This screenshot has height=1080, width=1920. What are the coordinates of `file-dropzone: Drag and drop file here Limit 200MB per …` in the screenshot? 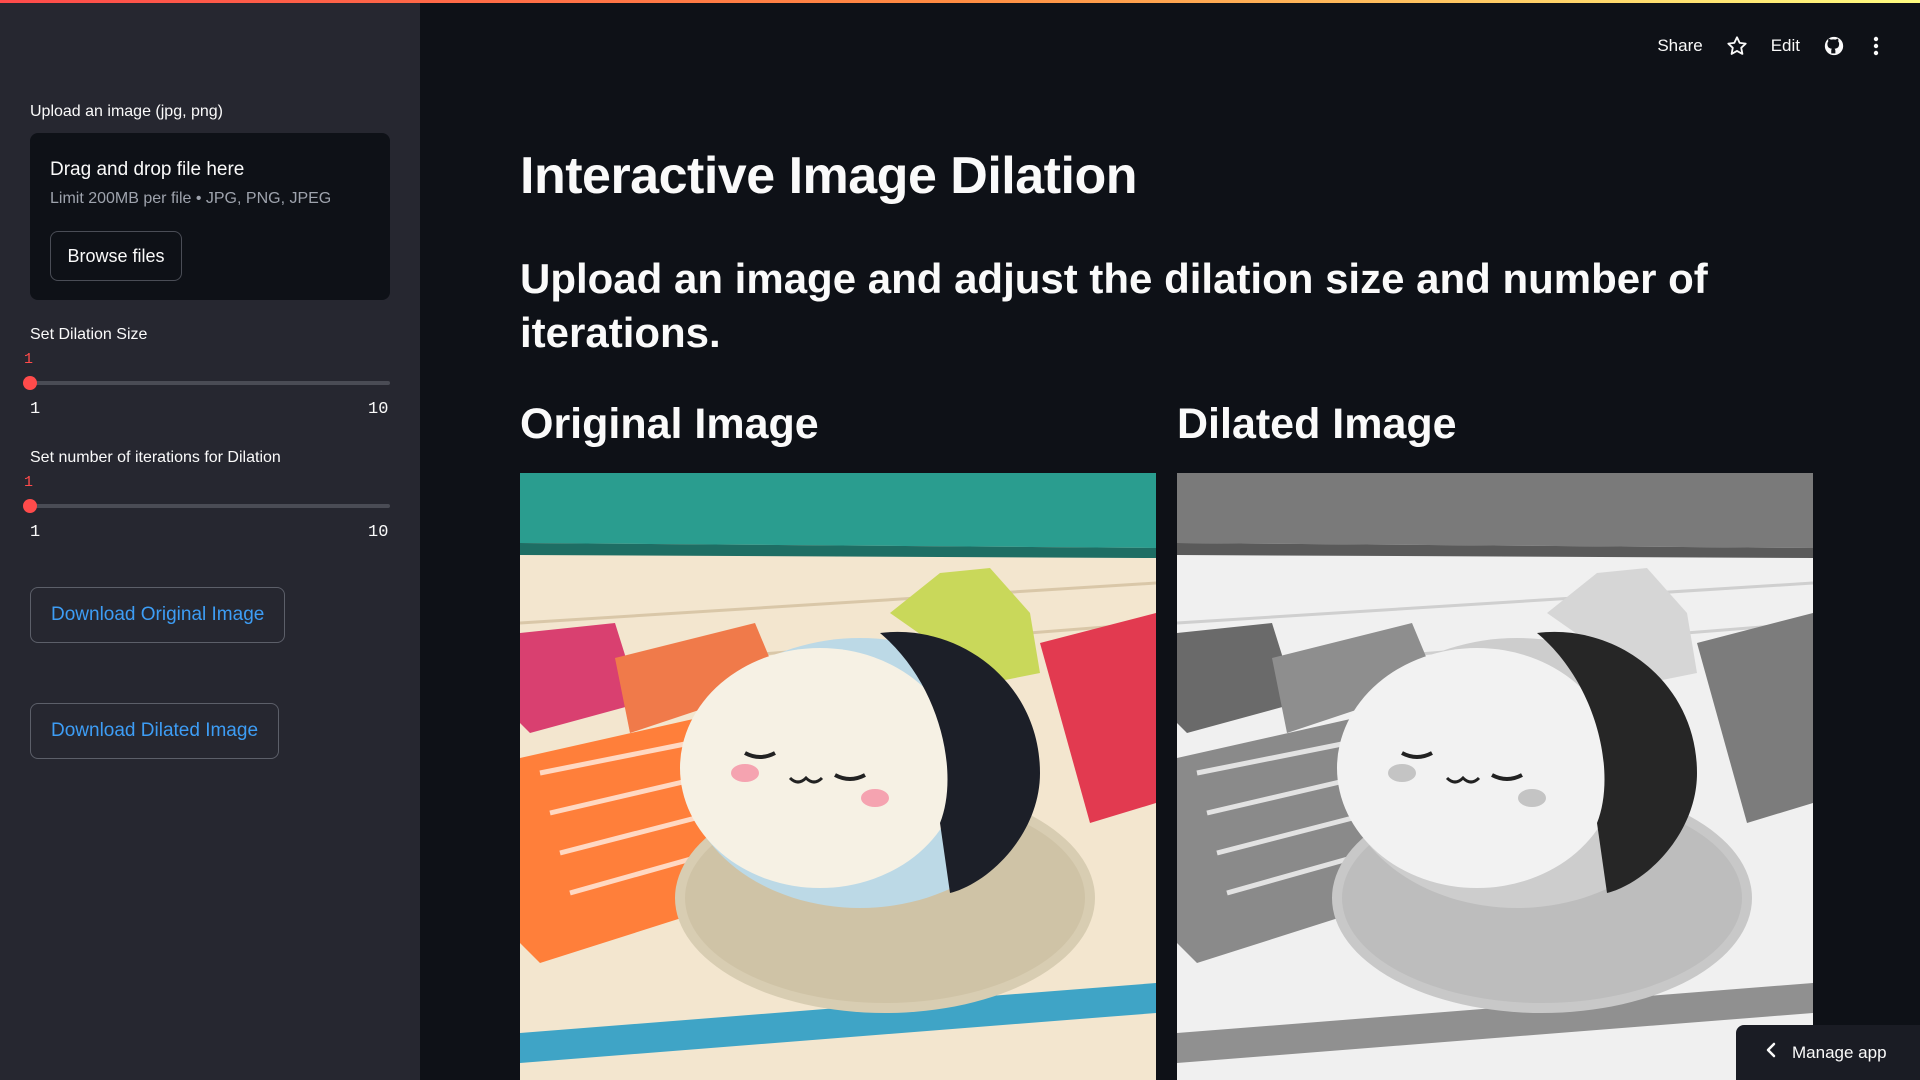 It's located at (210, 216).